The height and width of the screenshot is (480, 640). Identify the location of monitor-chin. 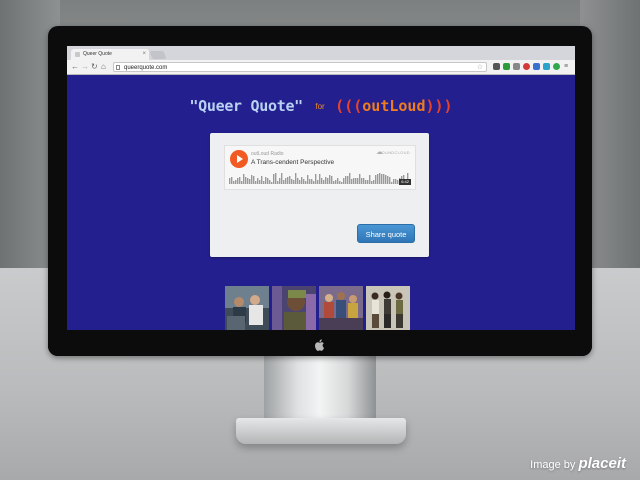
(320, 344).